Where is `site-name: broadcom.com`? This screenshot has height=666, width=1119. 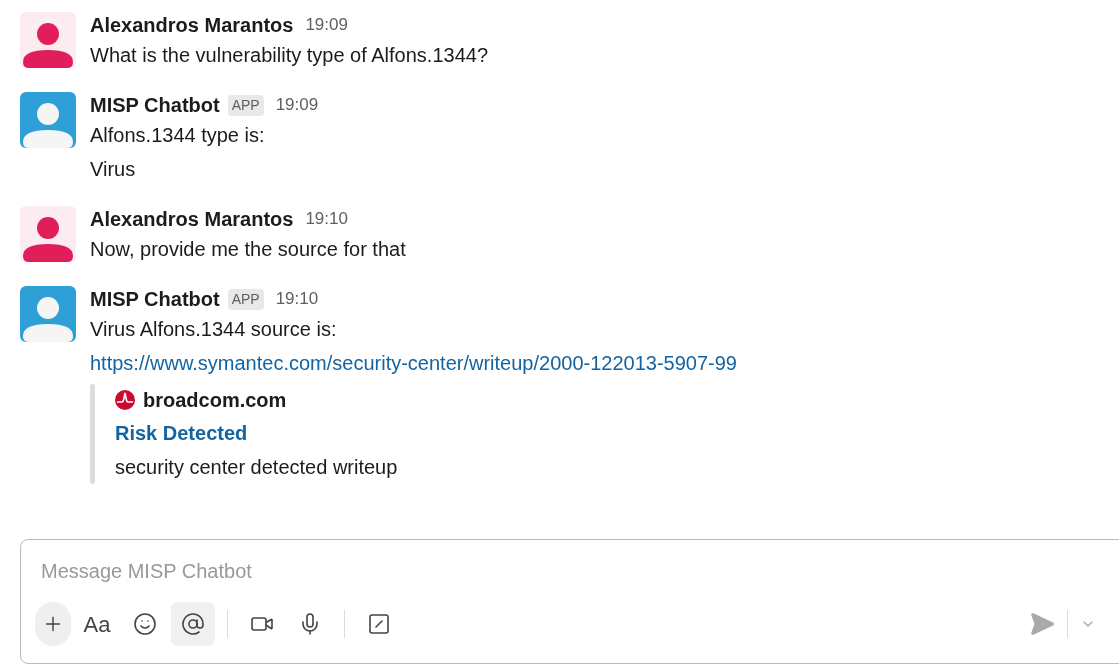 site-name: broadcom.com is located at coordinates (215, 400).